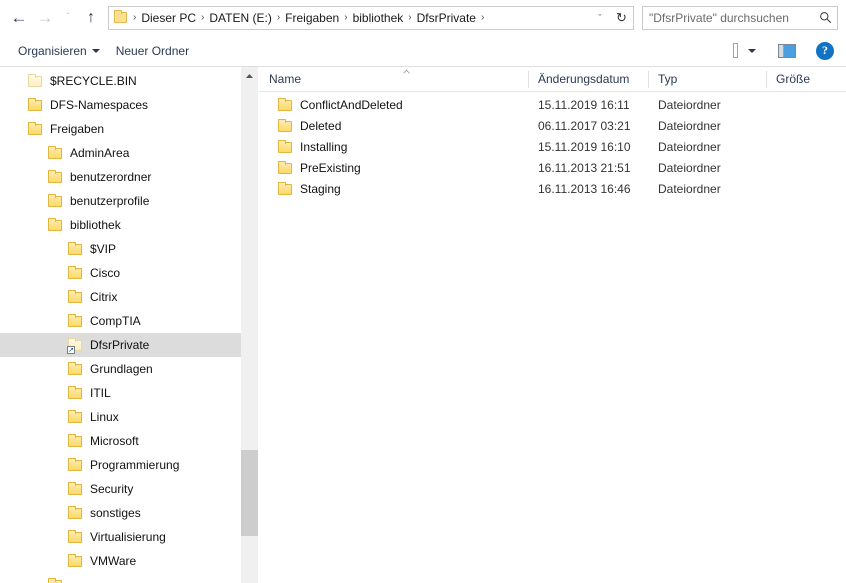 The height and width of the screenshot is (583, 846). I want to click on tree-item-comptia: CompTIA, so click(129, 321).